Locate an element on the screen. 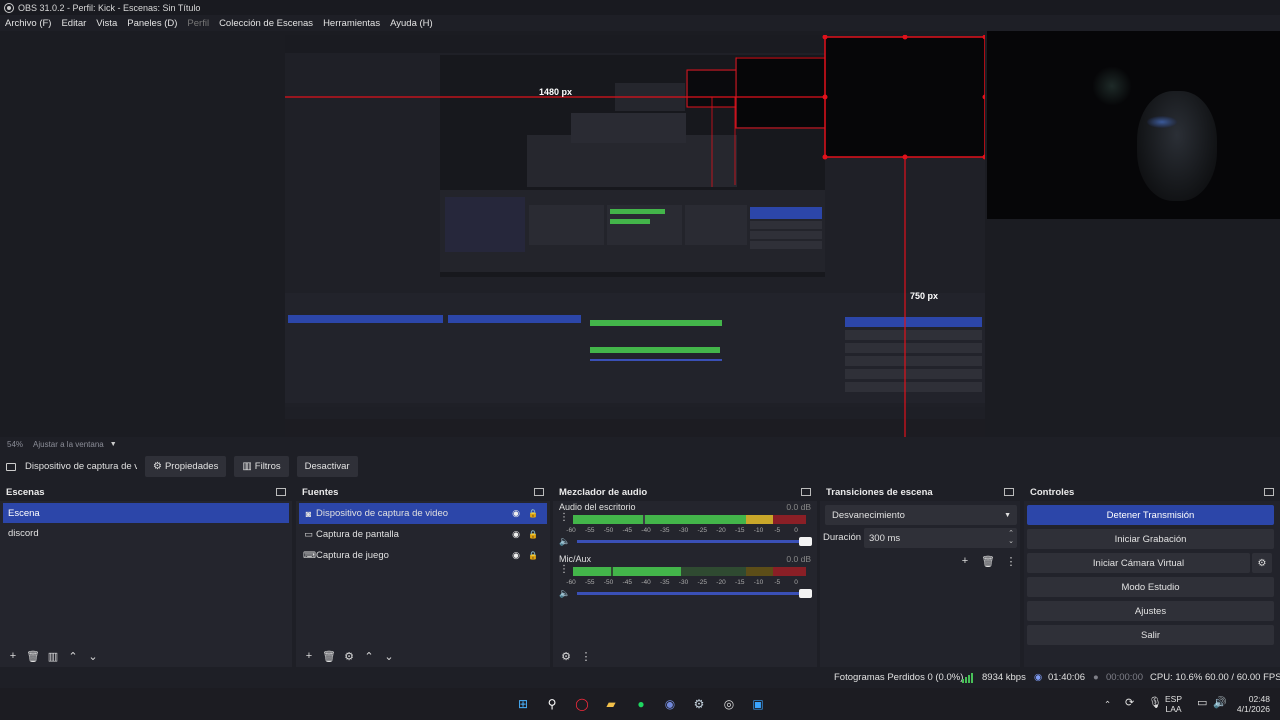  add-source-button: + is located at coordinates (309, 656).